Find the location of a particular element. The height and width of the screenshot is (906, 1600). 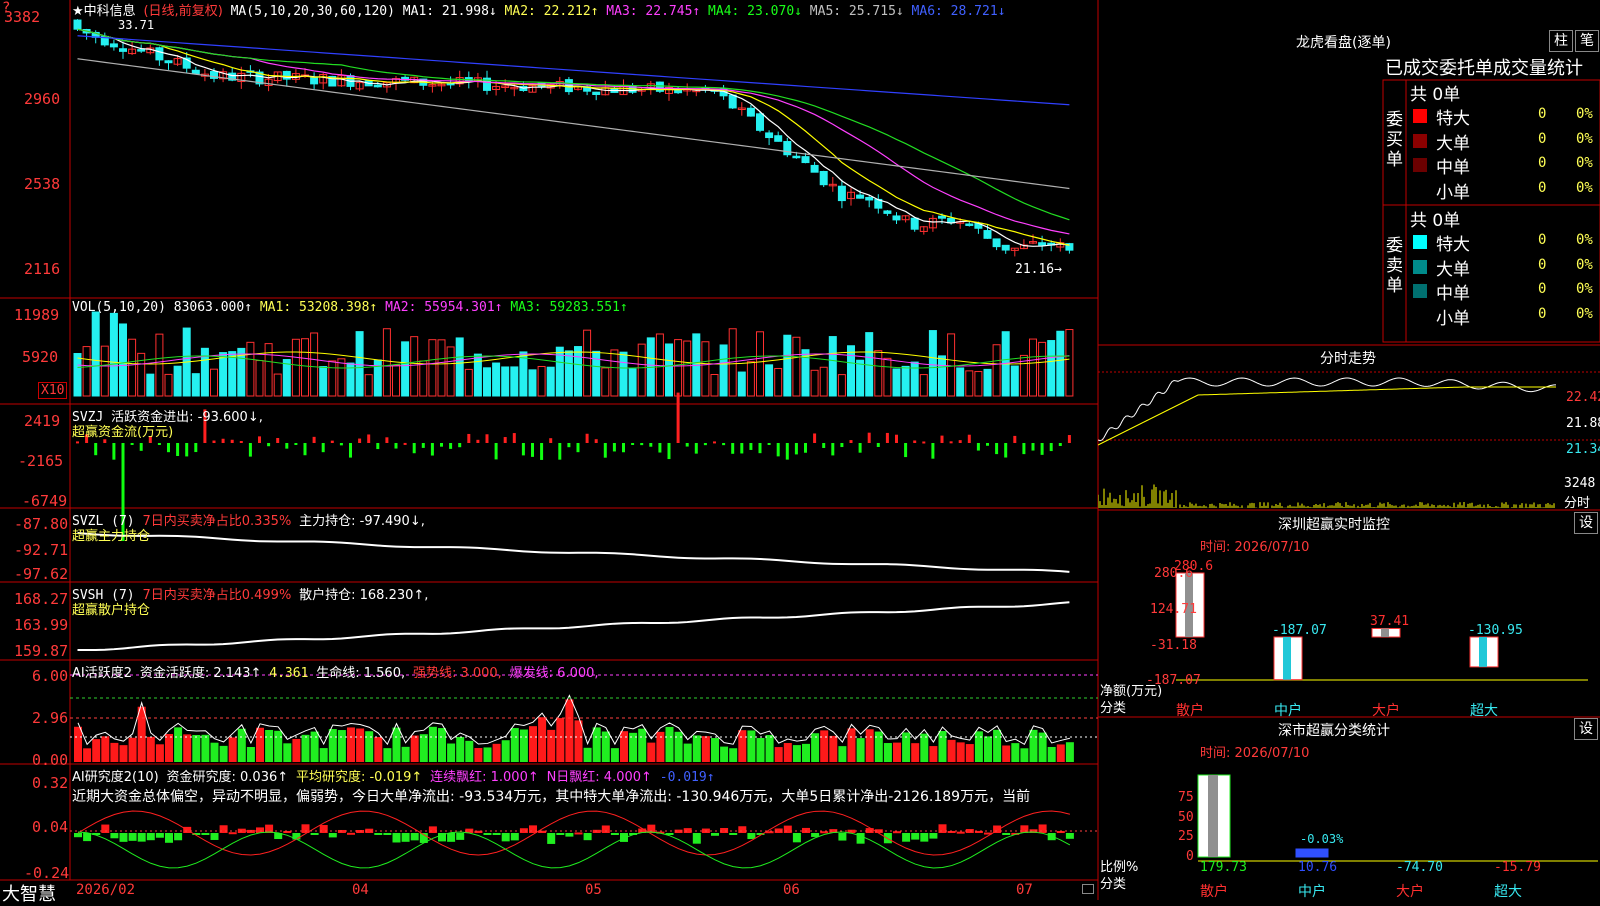

intraday-avg-line is located at coordinates (1327, 416).